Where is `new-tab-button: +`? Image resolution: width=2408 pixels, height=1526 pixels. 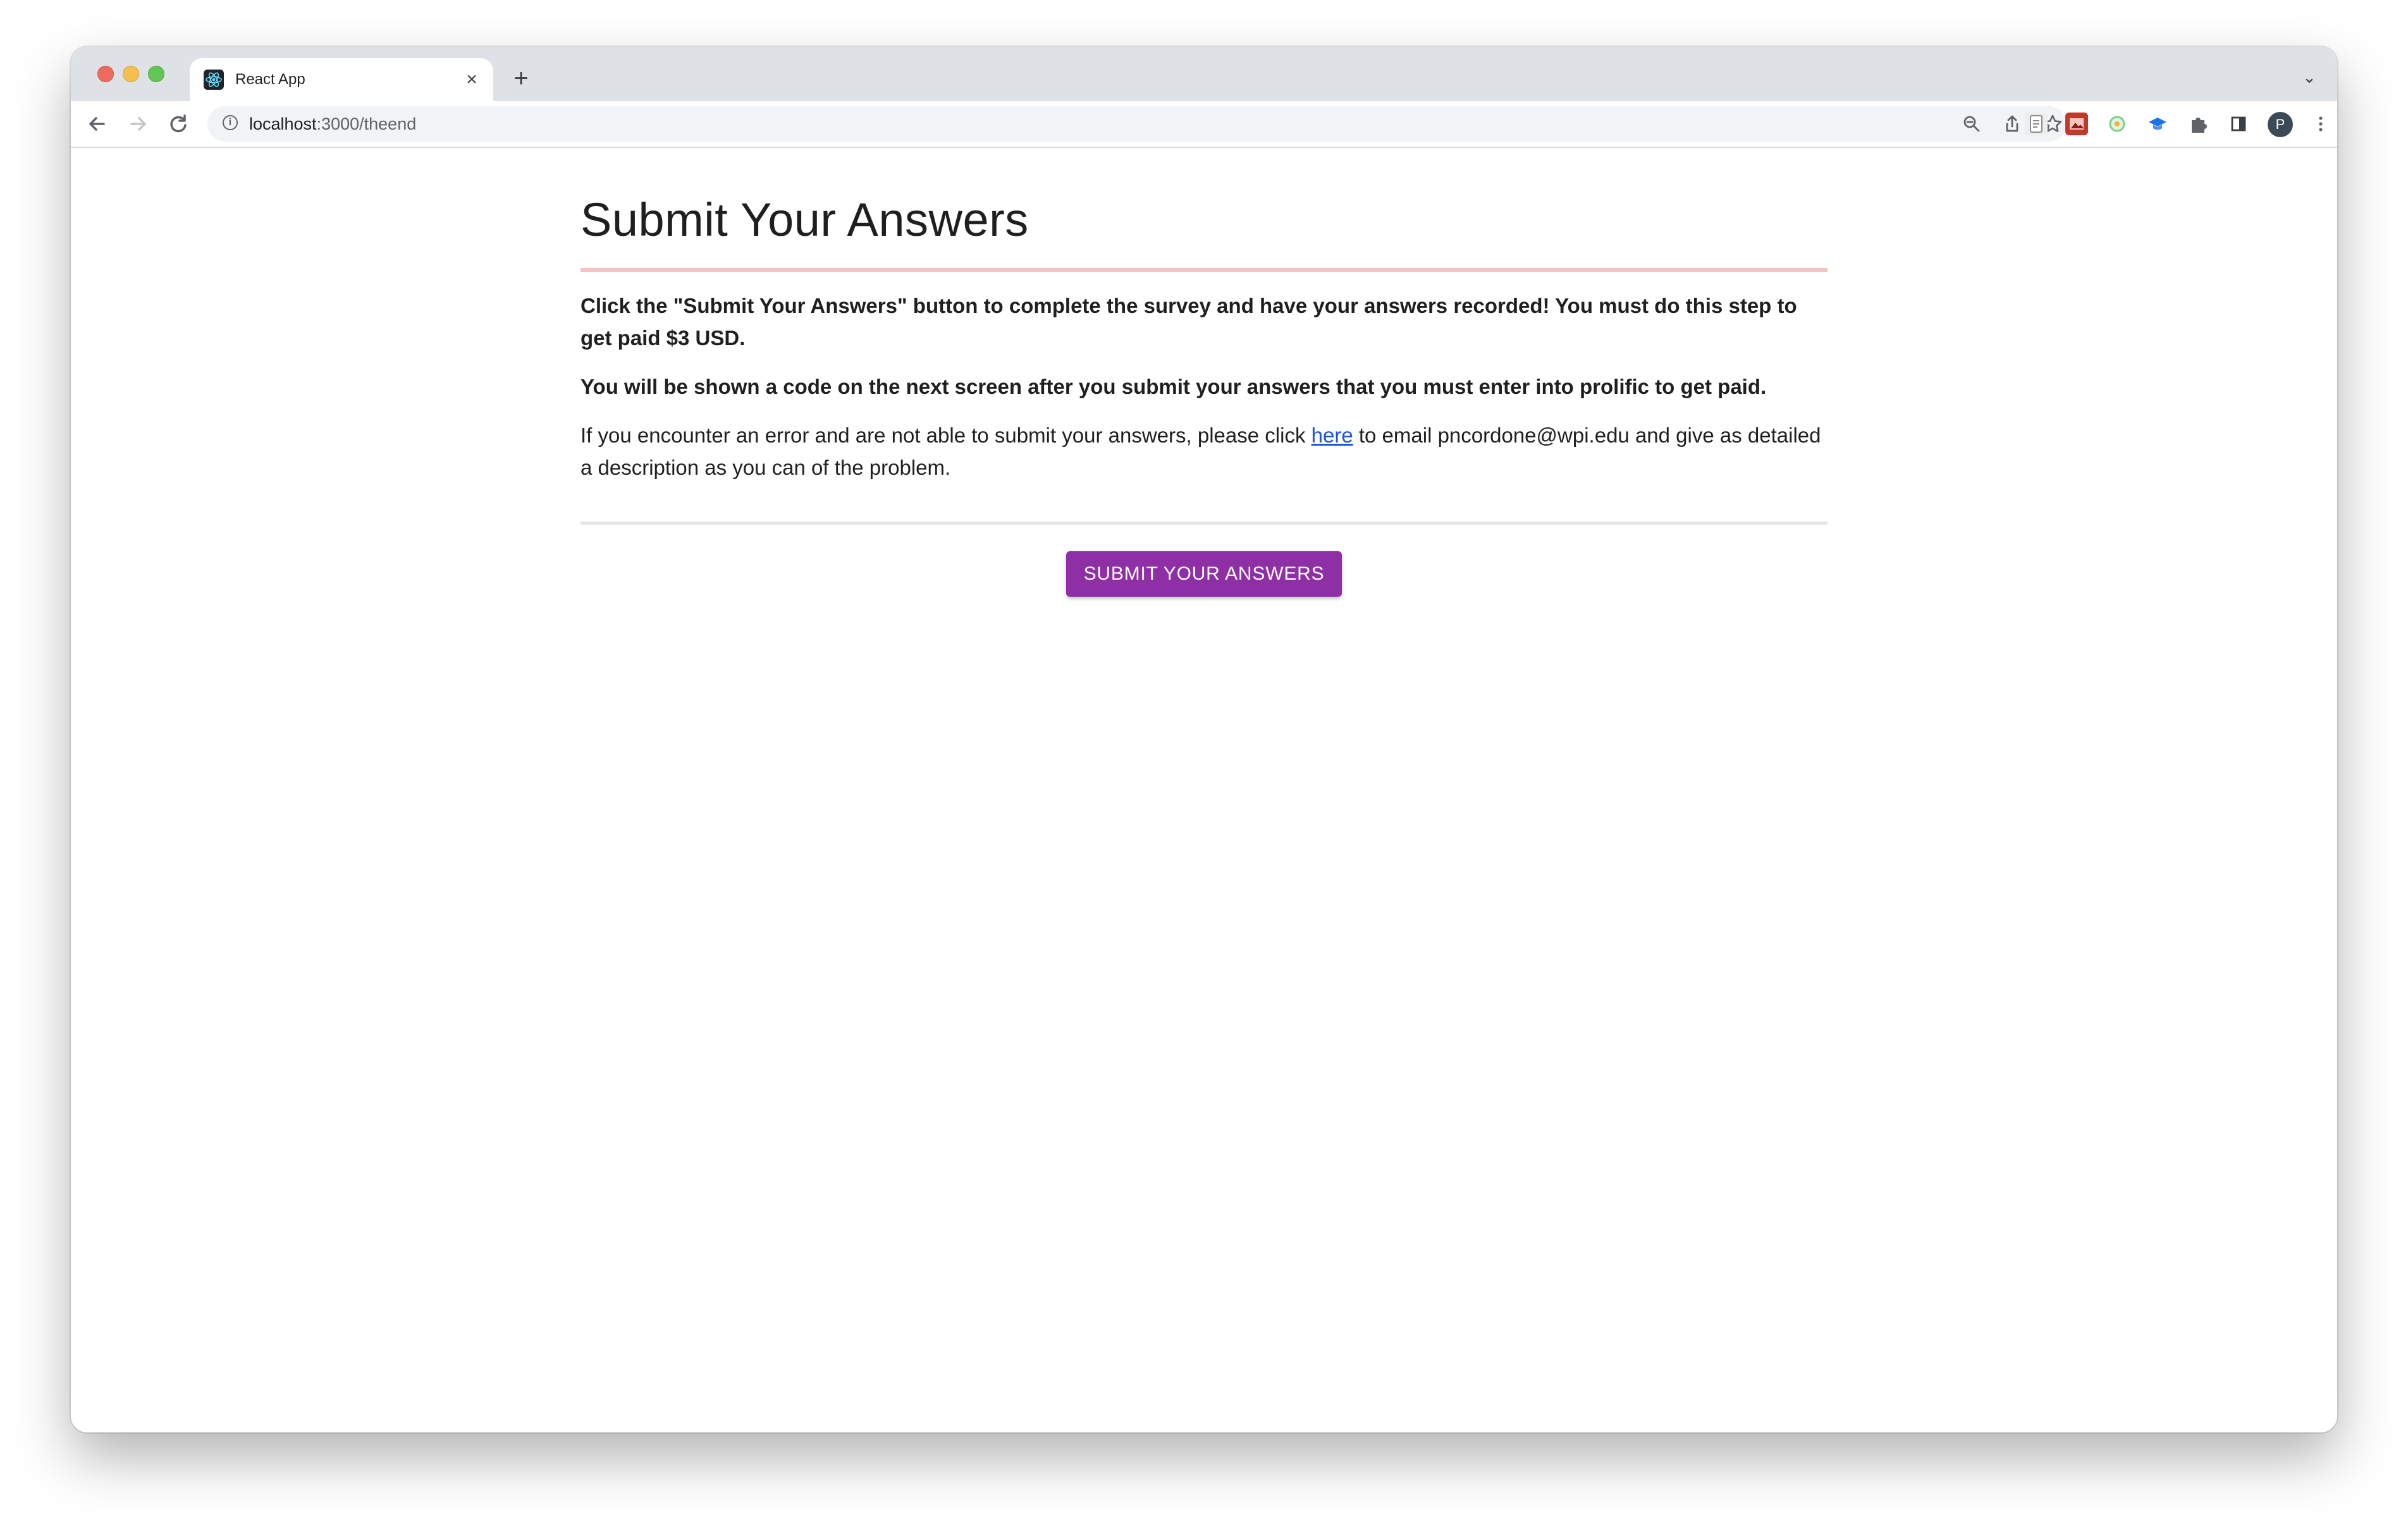 new-tab-button: + is located at coordinates (521, 78).